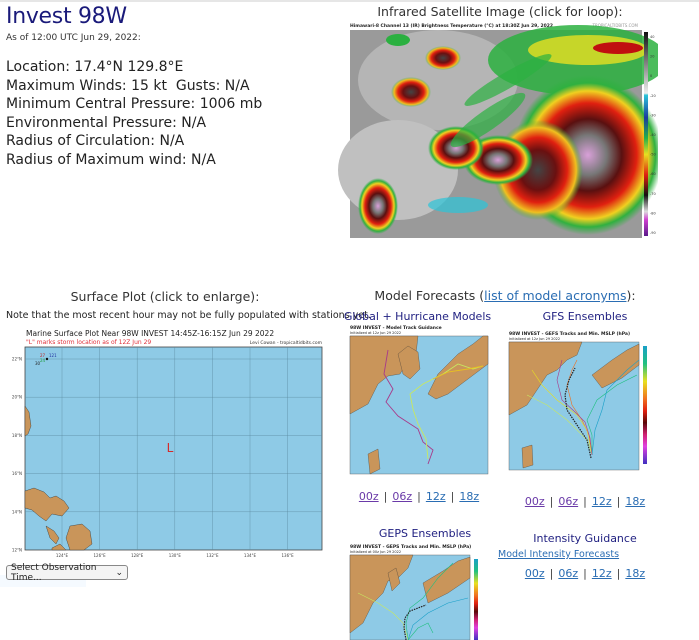  I want to click on ocean-area, so click(173, 448).